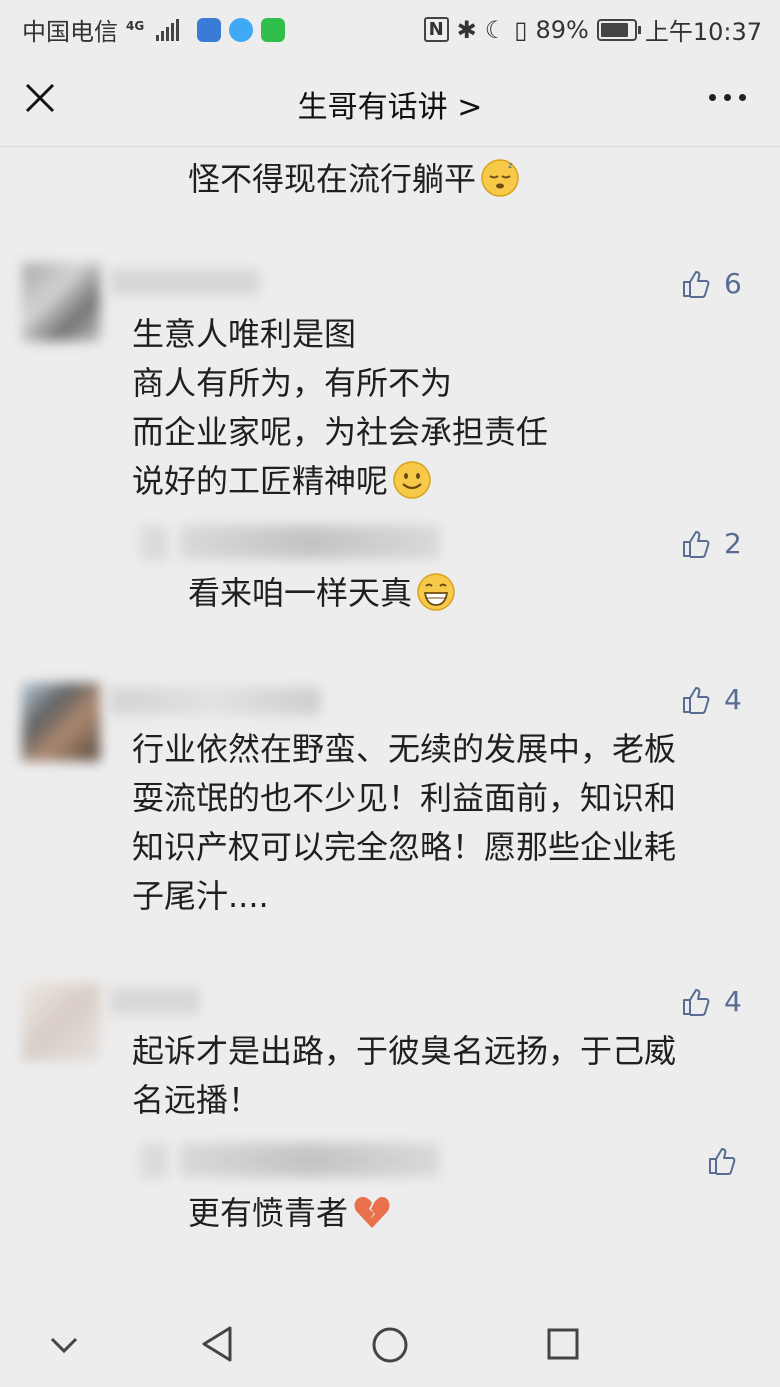 This screenshot has height=1387, width=780. What do you see at coordinates (510, 166) in the screenshot?
I see `svg-text: z` at bounding box center [510, 166].